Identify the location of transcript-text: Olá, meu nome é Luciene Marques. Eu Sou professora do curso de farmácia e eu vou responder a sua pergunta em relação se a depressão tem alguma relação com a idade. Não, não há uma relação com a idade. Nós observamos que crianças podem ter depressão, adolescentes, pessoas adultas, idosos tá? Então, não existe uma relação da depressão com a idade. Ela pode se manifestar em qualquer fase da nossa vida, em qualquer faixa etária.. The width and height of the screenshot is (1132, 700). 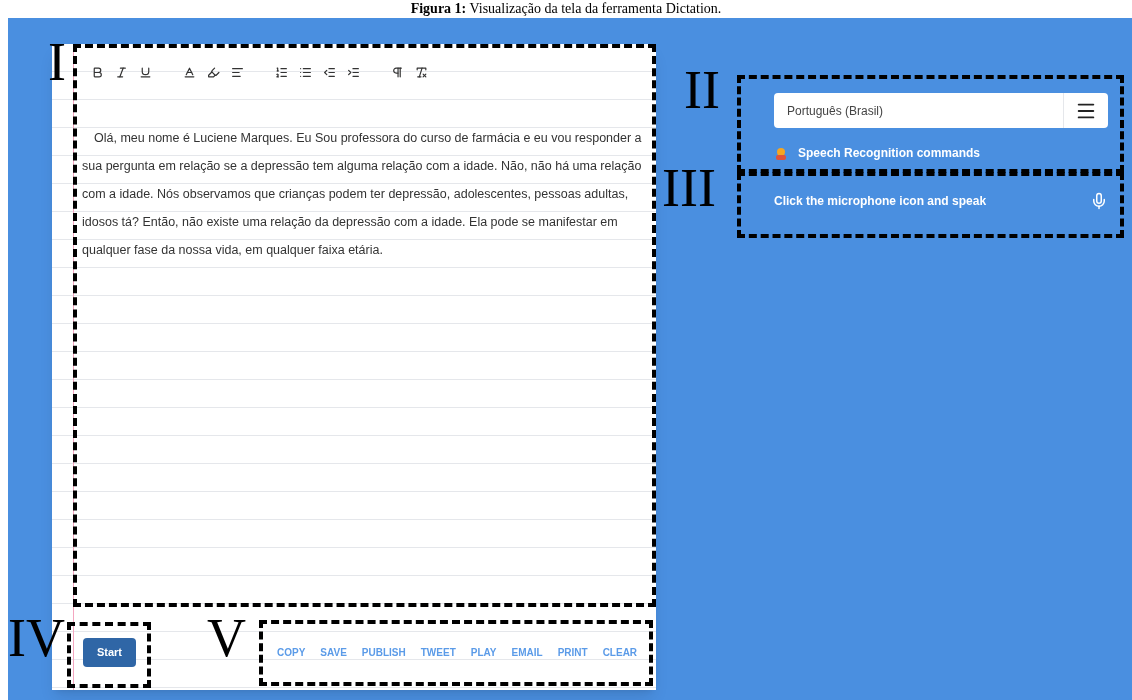
(362, 194).